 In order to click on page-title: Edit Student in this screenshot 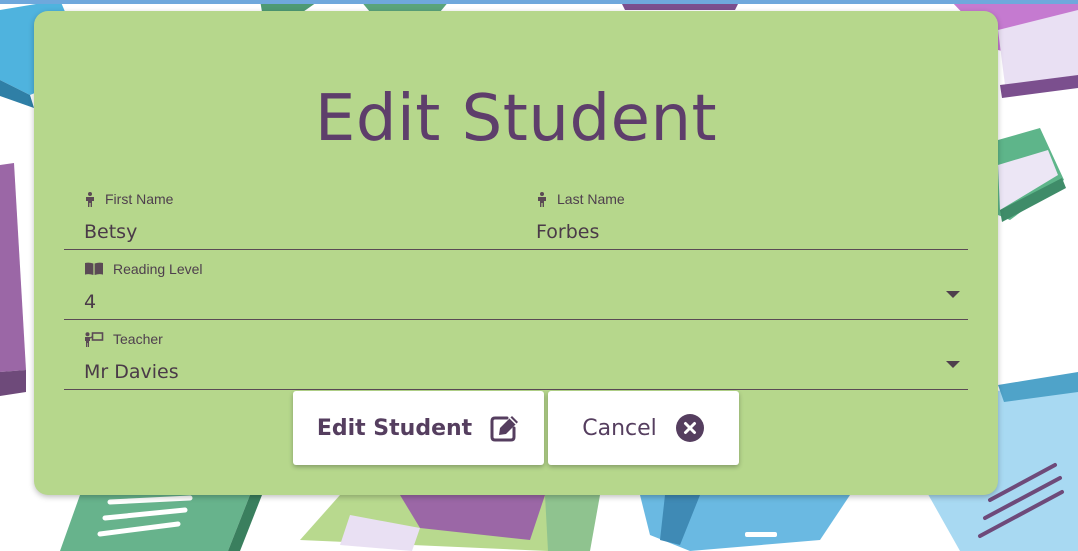, I will do `click(516, 119)`.